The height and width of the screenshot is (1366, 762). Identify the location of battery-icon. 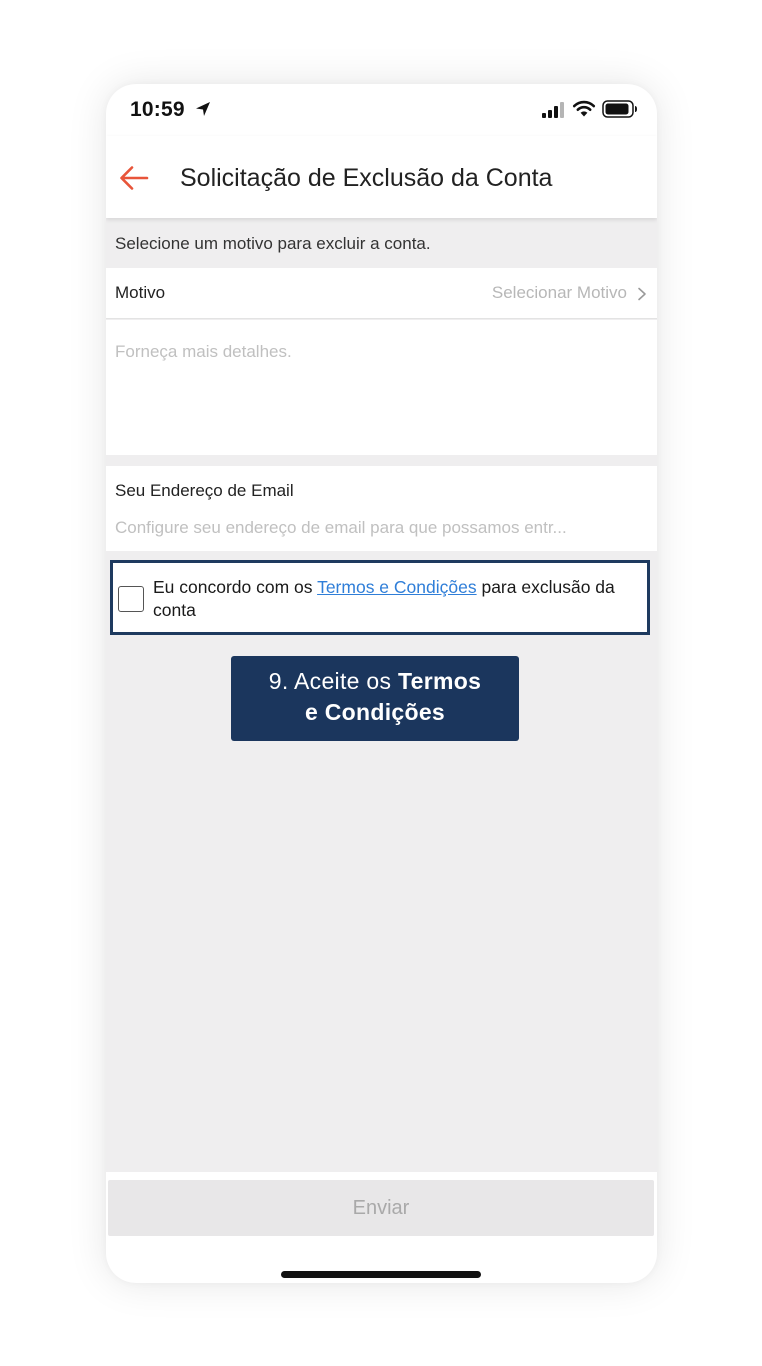
(619, 109).